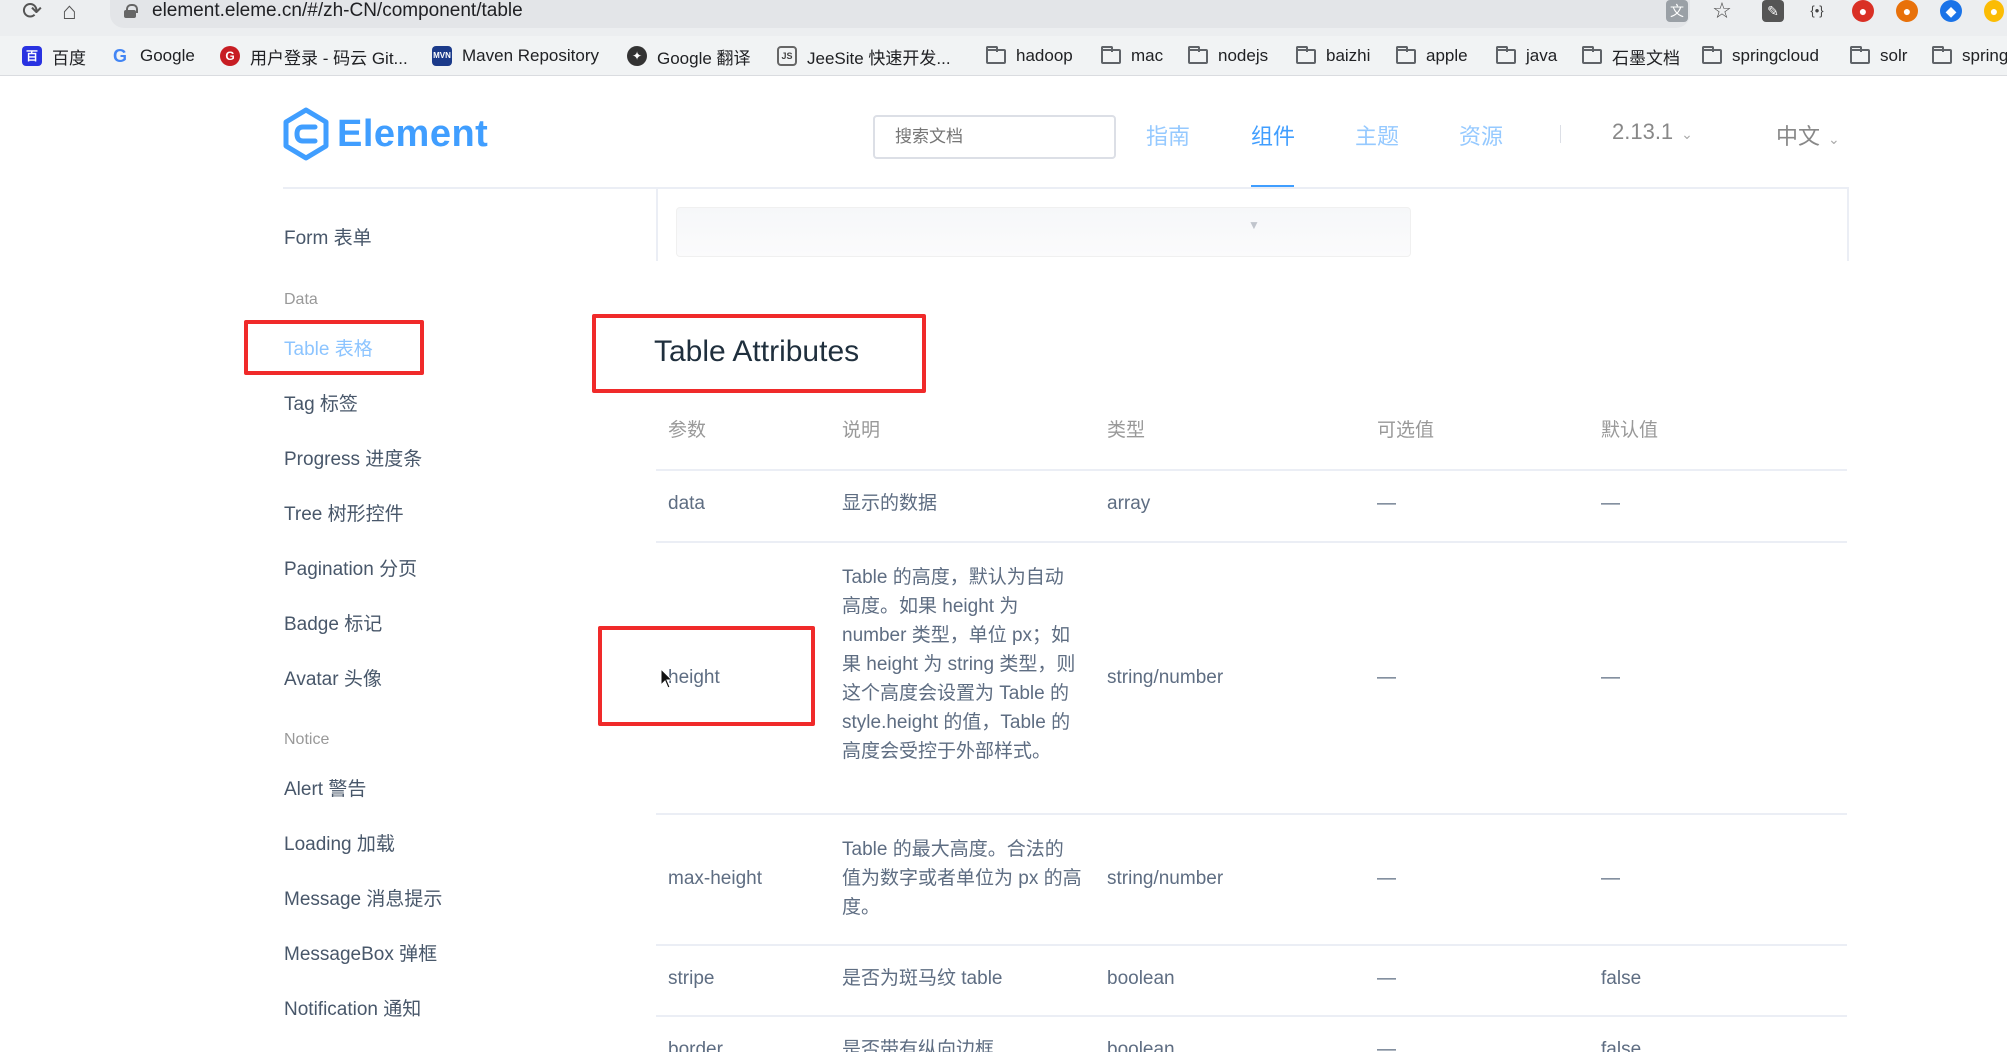  I want to click on desc-cell: 显示的数据, so click(890, 503).